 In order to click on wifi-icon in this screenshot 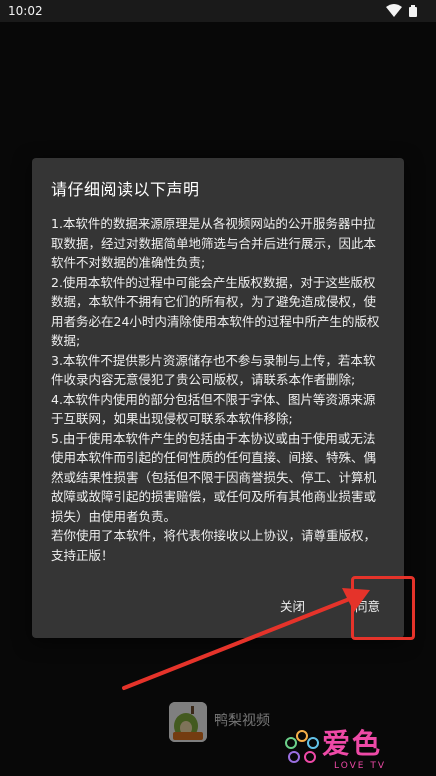, I will do `click(394, 10)`.